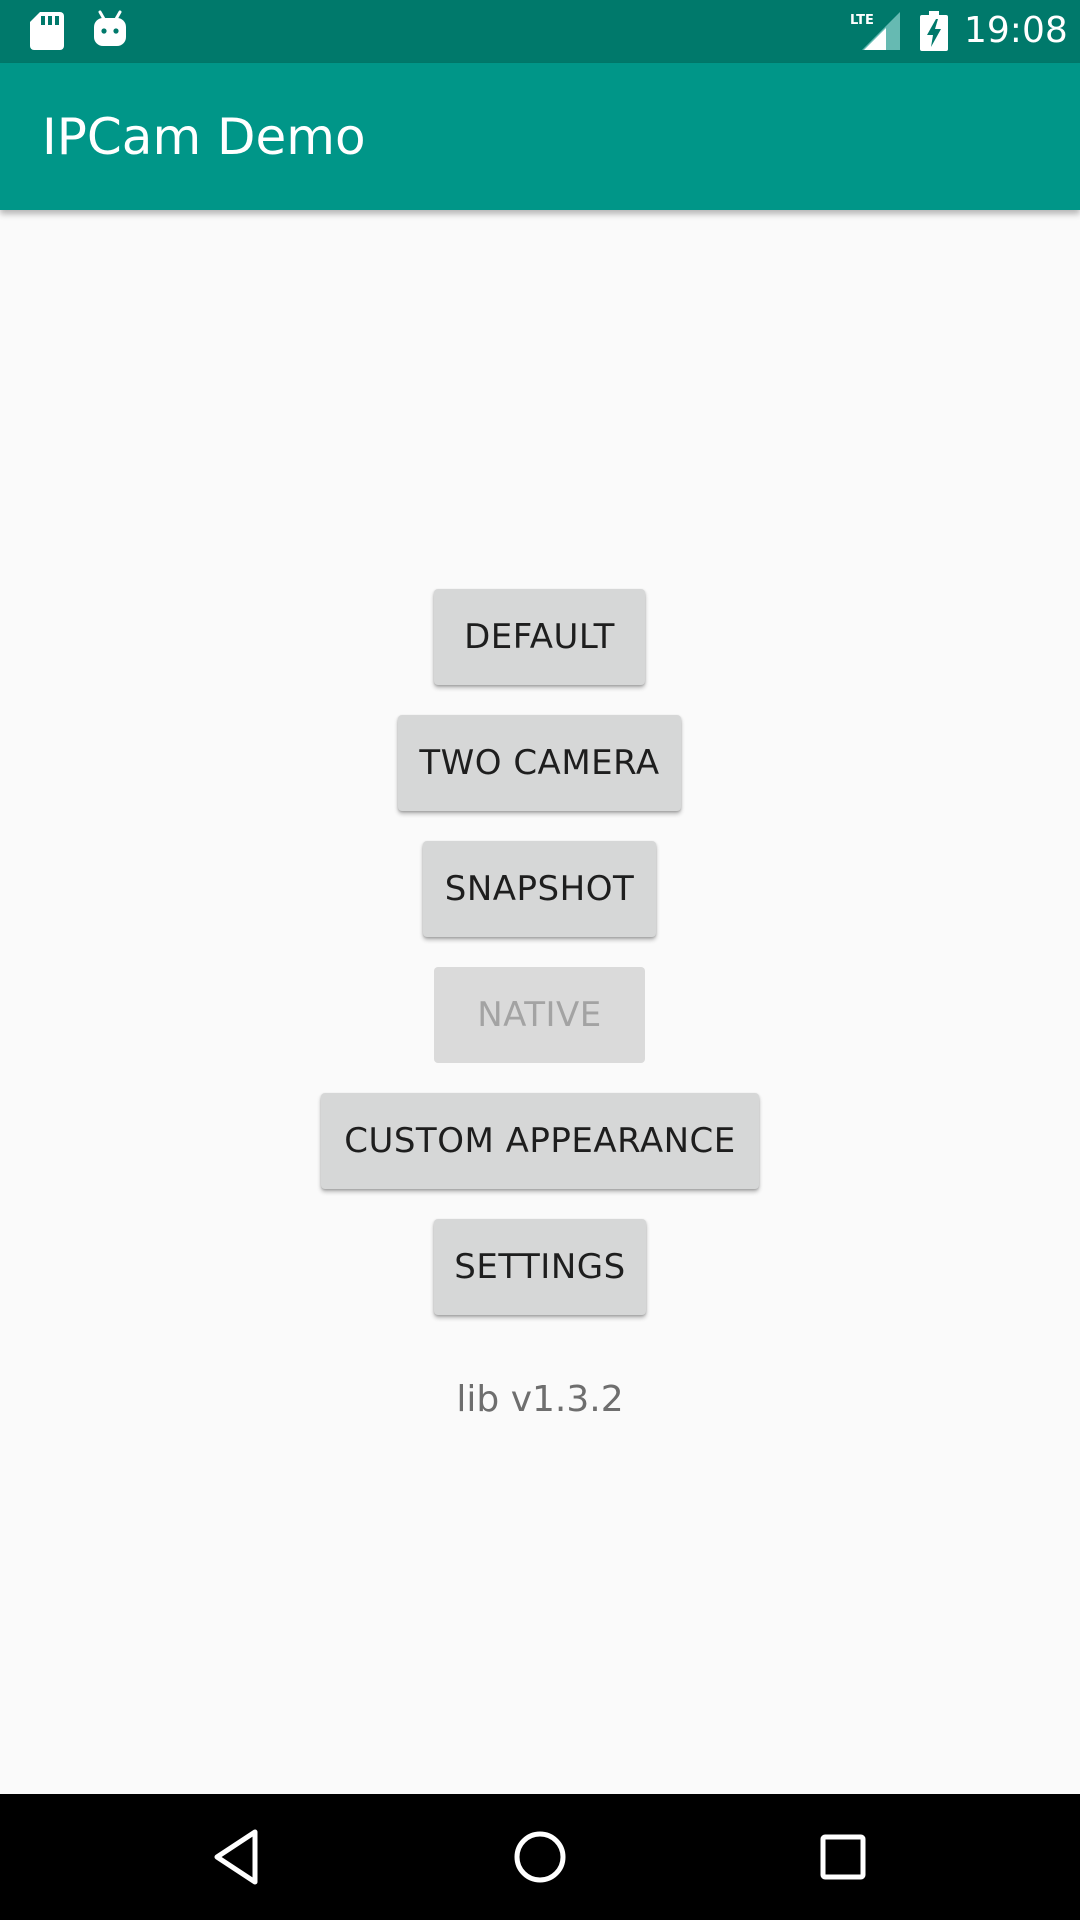 The width and height of the screenshot is (1080, 1920). Describe the element at coordinates (862, 20) in the screenshot. I see `lte-label: LTE` at that location.